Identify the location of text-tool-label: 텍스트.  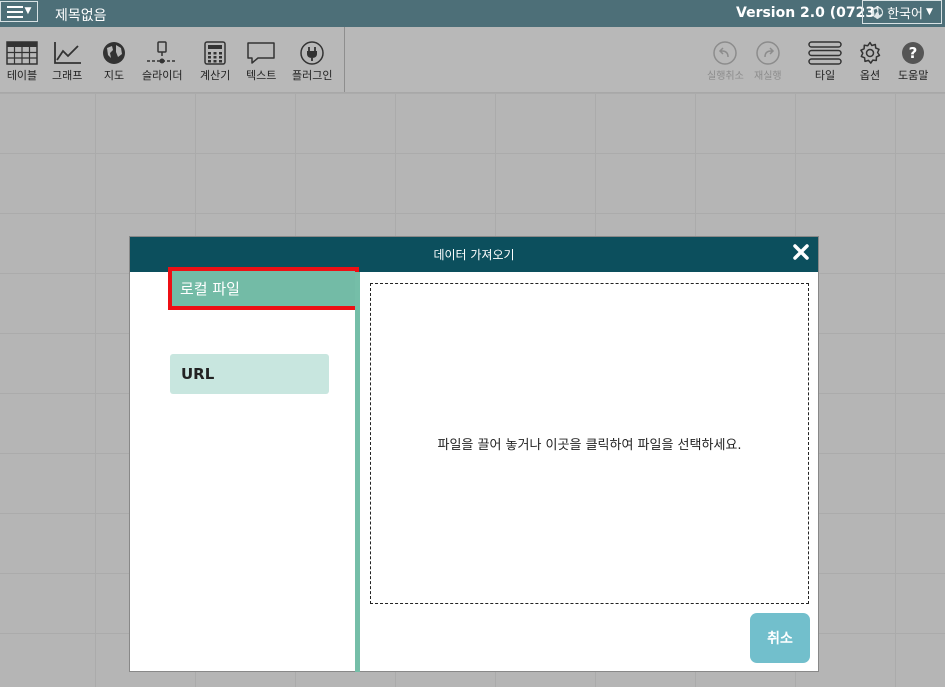
(261, 75).